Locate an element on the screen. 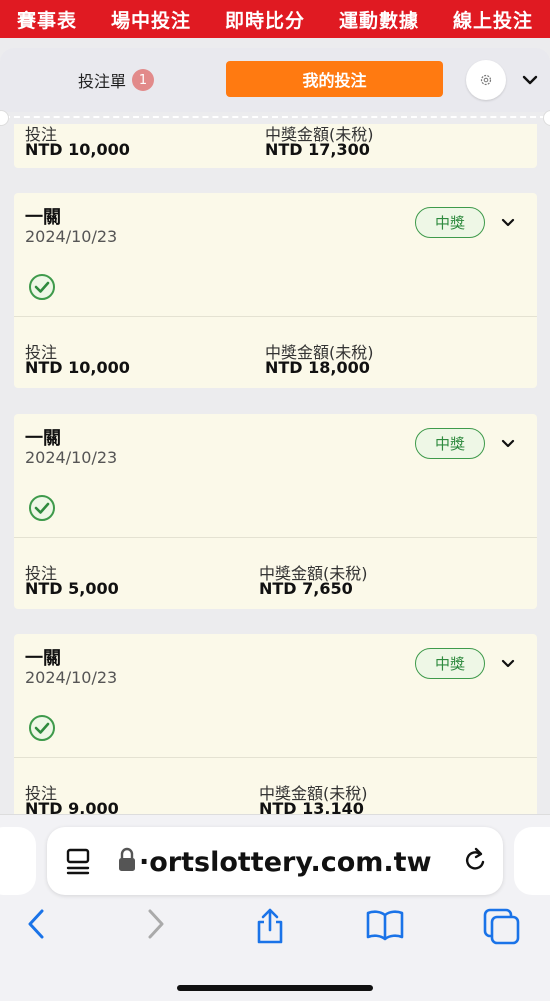 The image size is (550, 1001). back-icon is located at coordinates (37, 924).